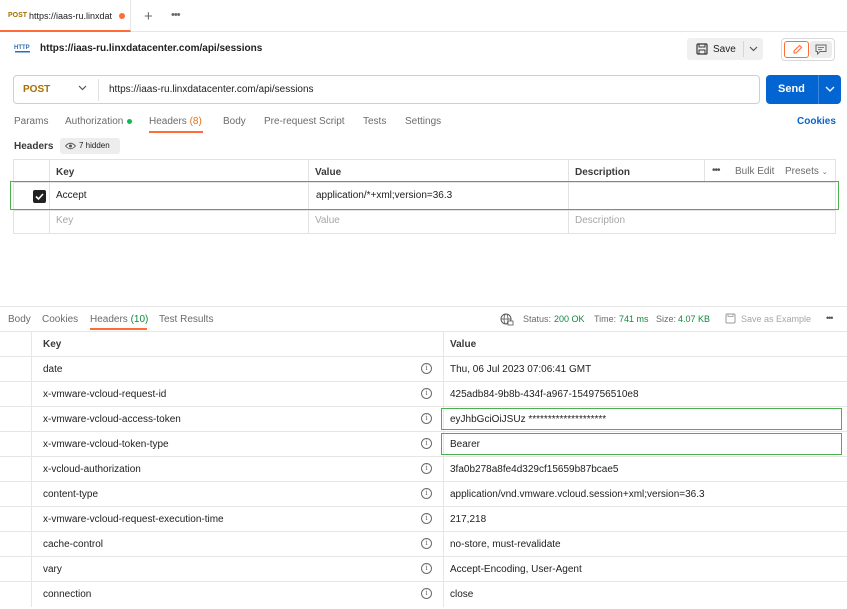 This screenshot has height=609, width=847. Describe the element at coordinates (753, 49) in the screenshot. I see `chevron-down-icon` at that location.